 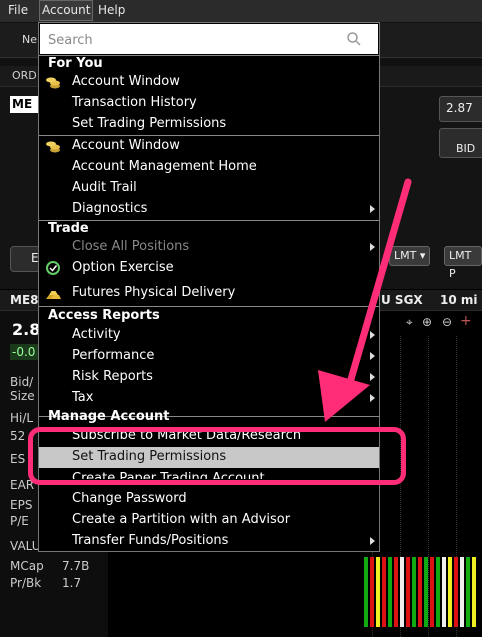 I want to click on search-icon, so click(x=354, y=39).